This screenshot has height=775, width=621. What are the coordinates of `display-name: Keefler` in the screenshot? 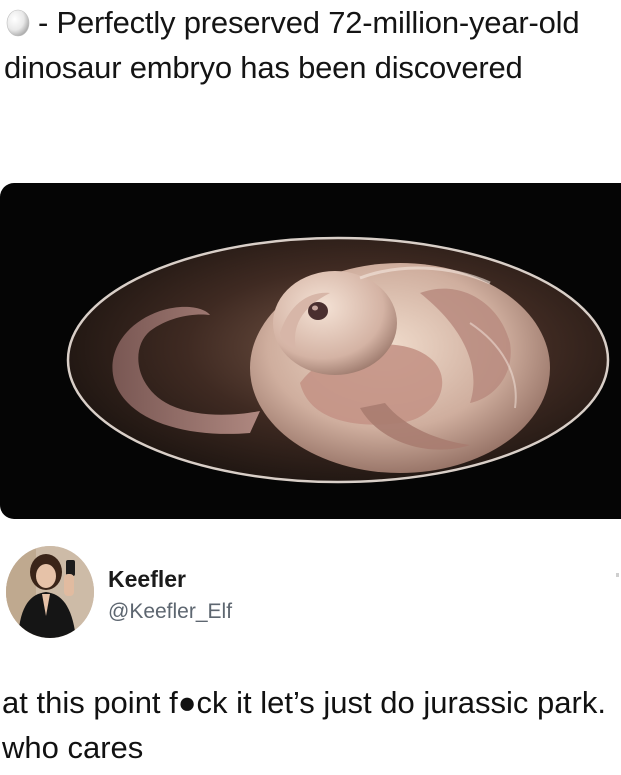 It's located at (147, 579).